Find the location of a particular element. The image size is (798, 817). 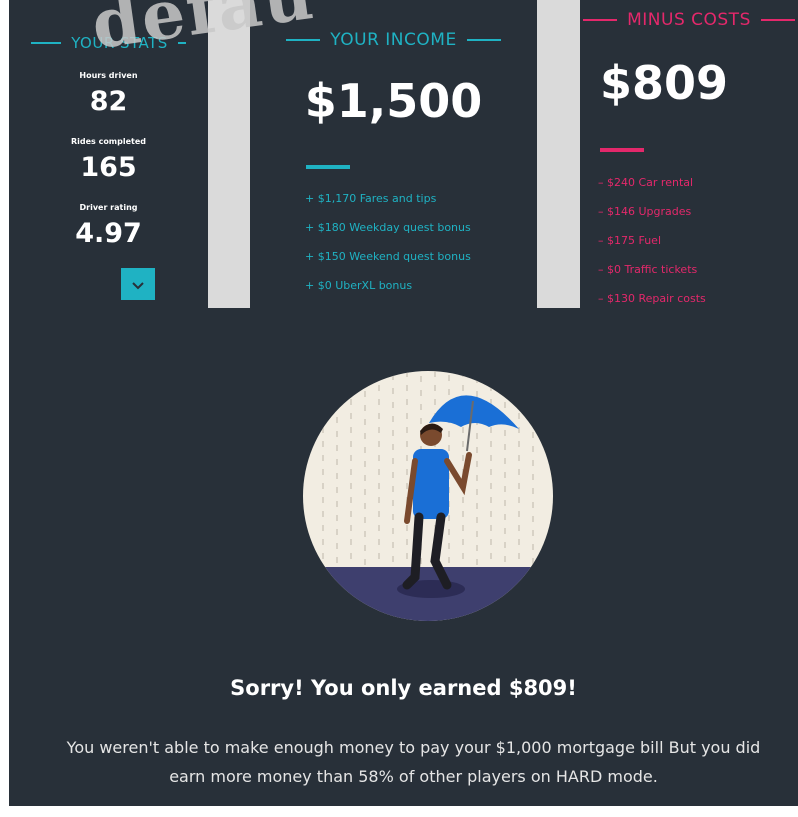

income-item: + $180 Weekday quest bonus is located at coordinates (388, 227).